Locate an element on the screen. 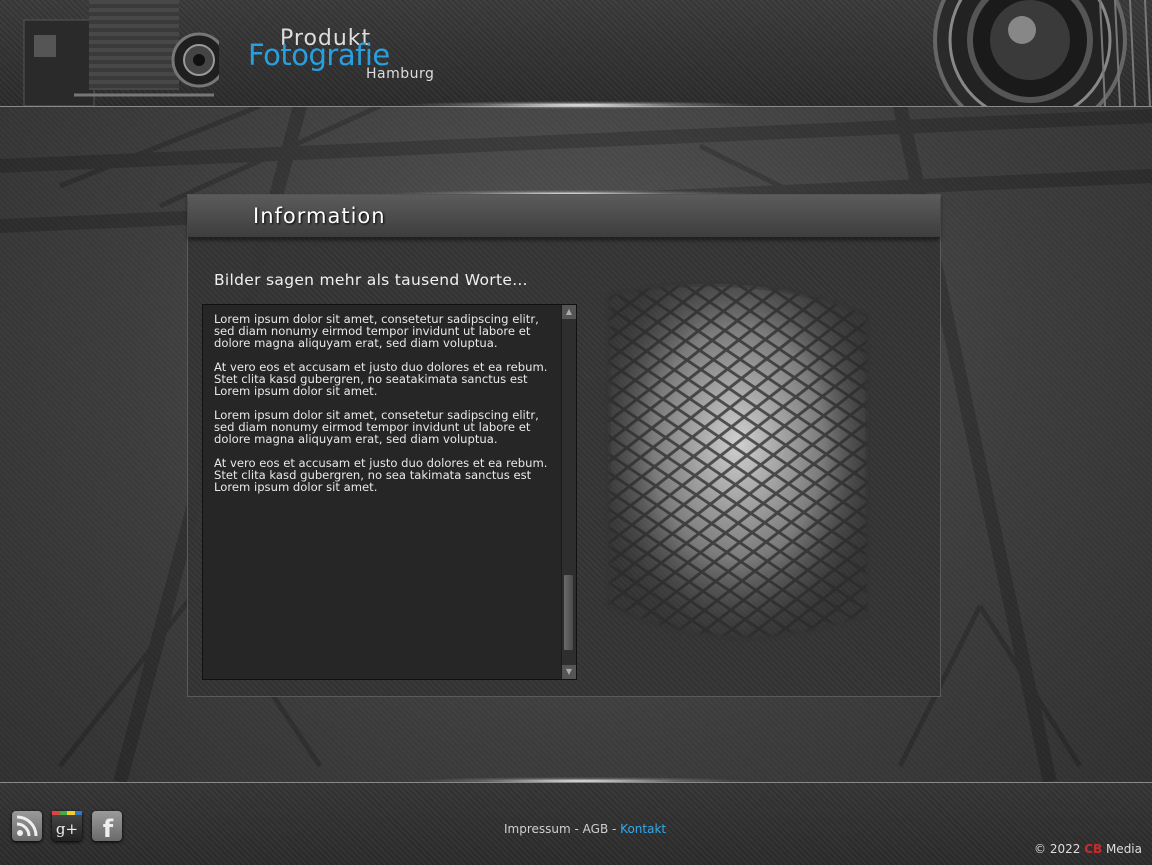 The height and width of the screenshot is (865, 1152). folding-camera-image is located at coordinates (121, 53).